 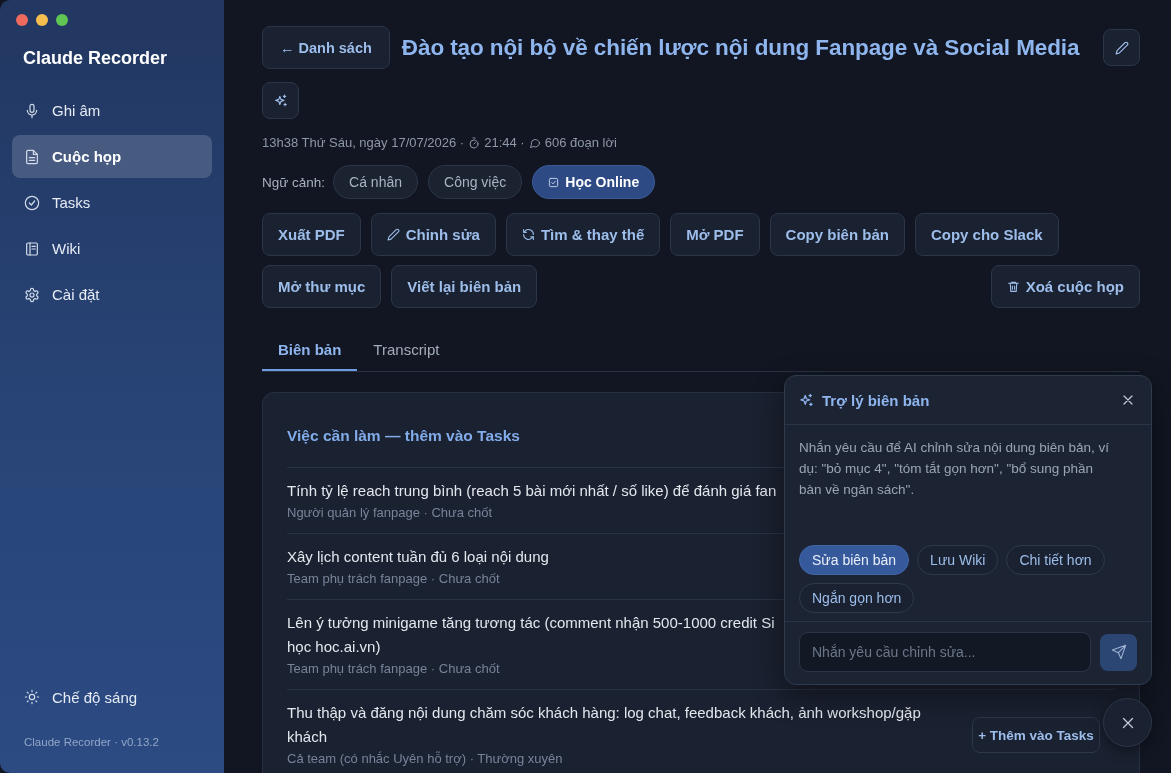 What do you see at coordinates (425, 759) in the screenshot?
I see `task-meta: Cả team (có nhắc Uyên hỗ trợ) · Thường xuyên` at bounding box center [425, 759].